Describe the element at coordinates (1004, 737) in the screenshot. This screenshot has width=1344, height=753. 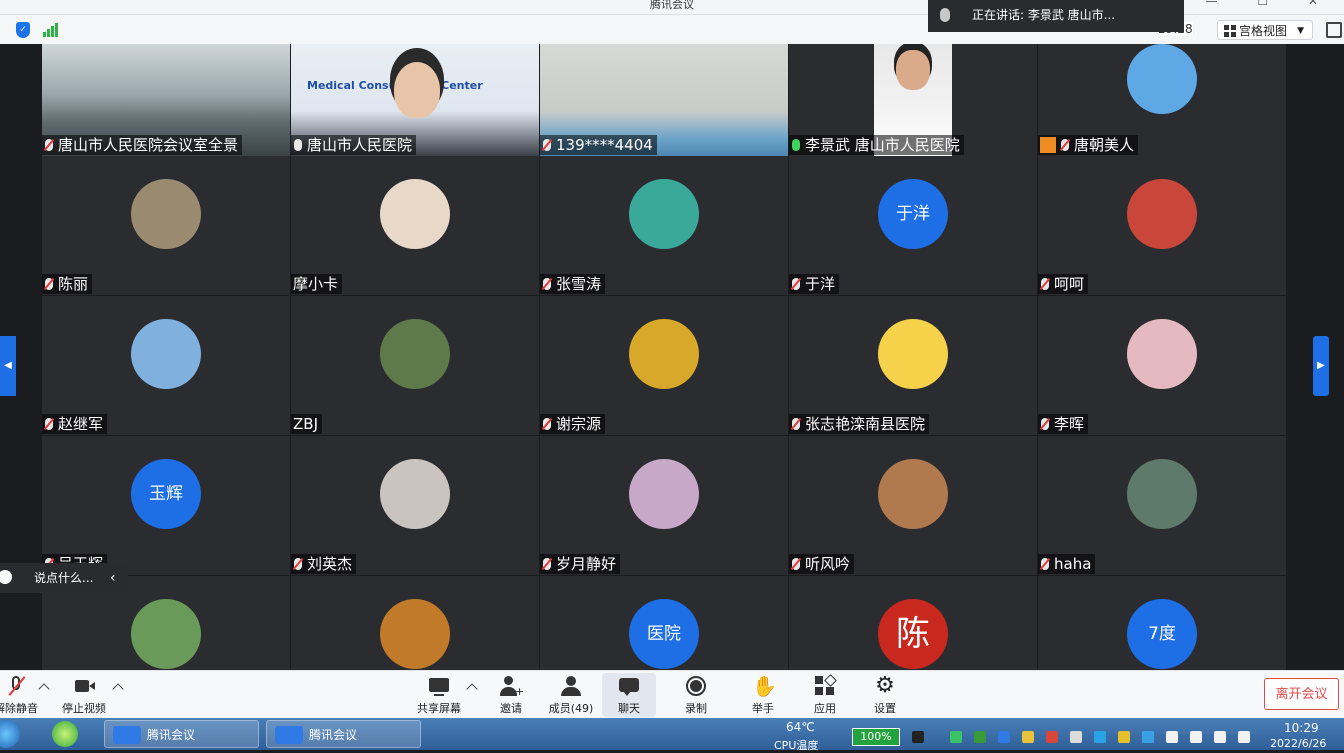
I see `meeting-tray-icon` at that location.